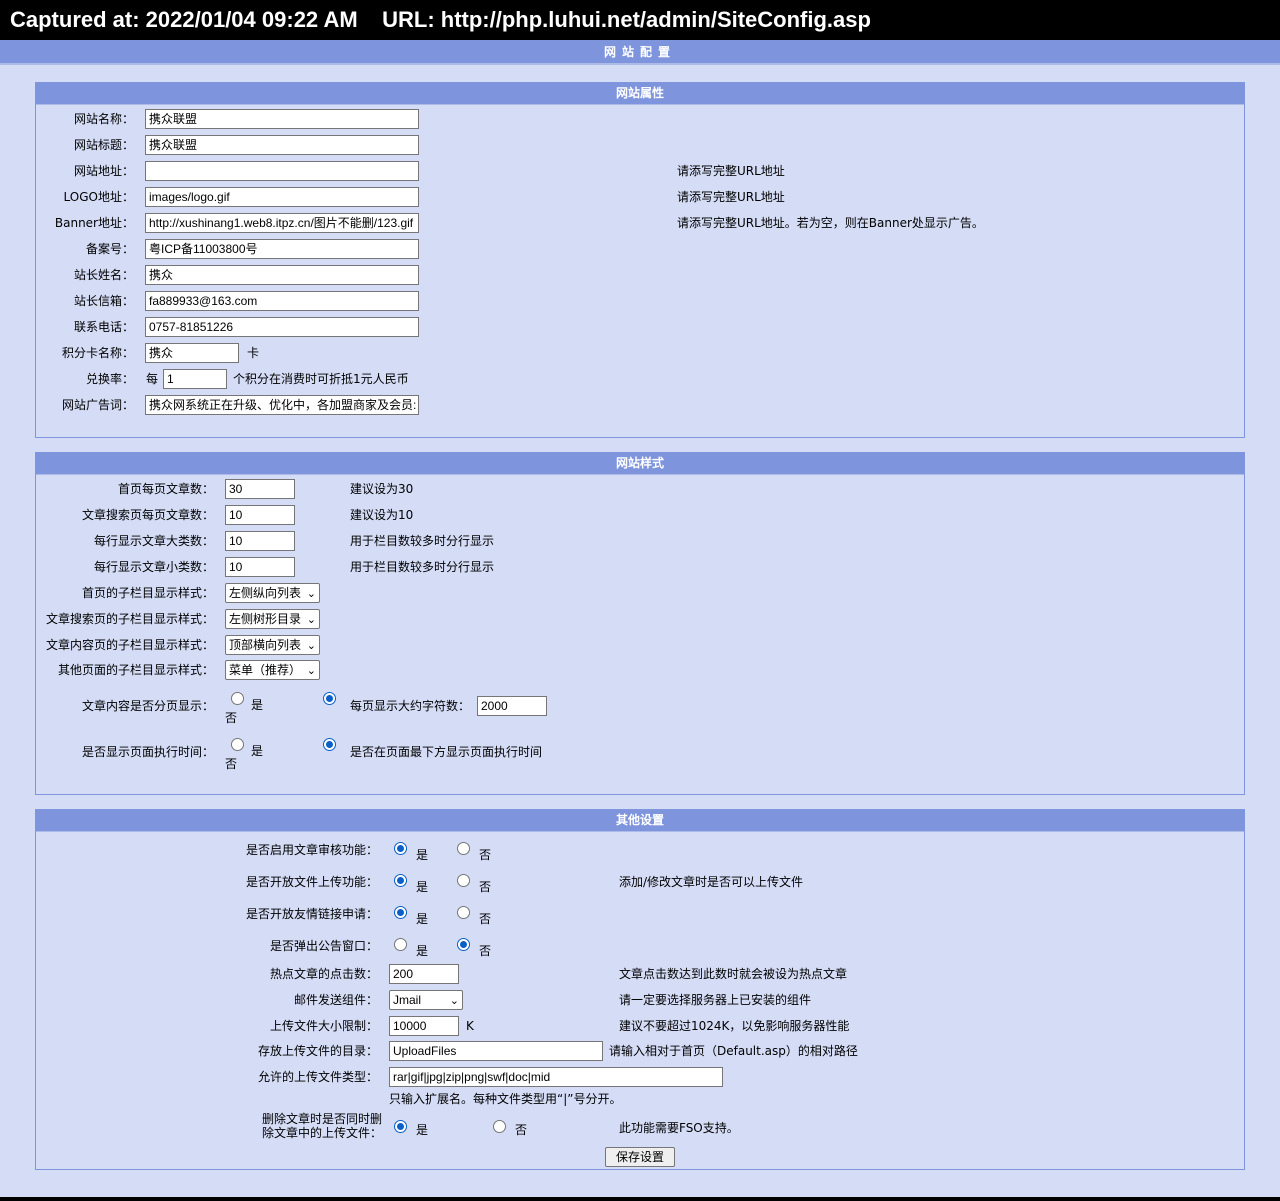 This screenshot has height=1201, width=1280. What do you see at coordinates (463, 880) in the screenshot?
I see `upload-no-radio` at bounding box center [463, 880].